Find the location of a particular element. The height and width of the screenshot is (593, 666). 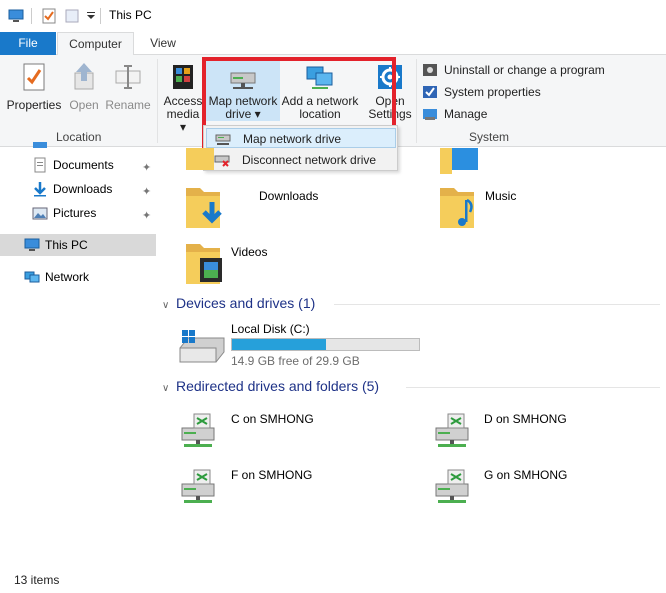

manage-button: Manage is located at coordinates (454, 114).